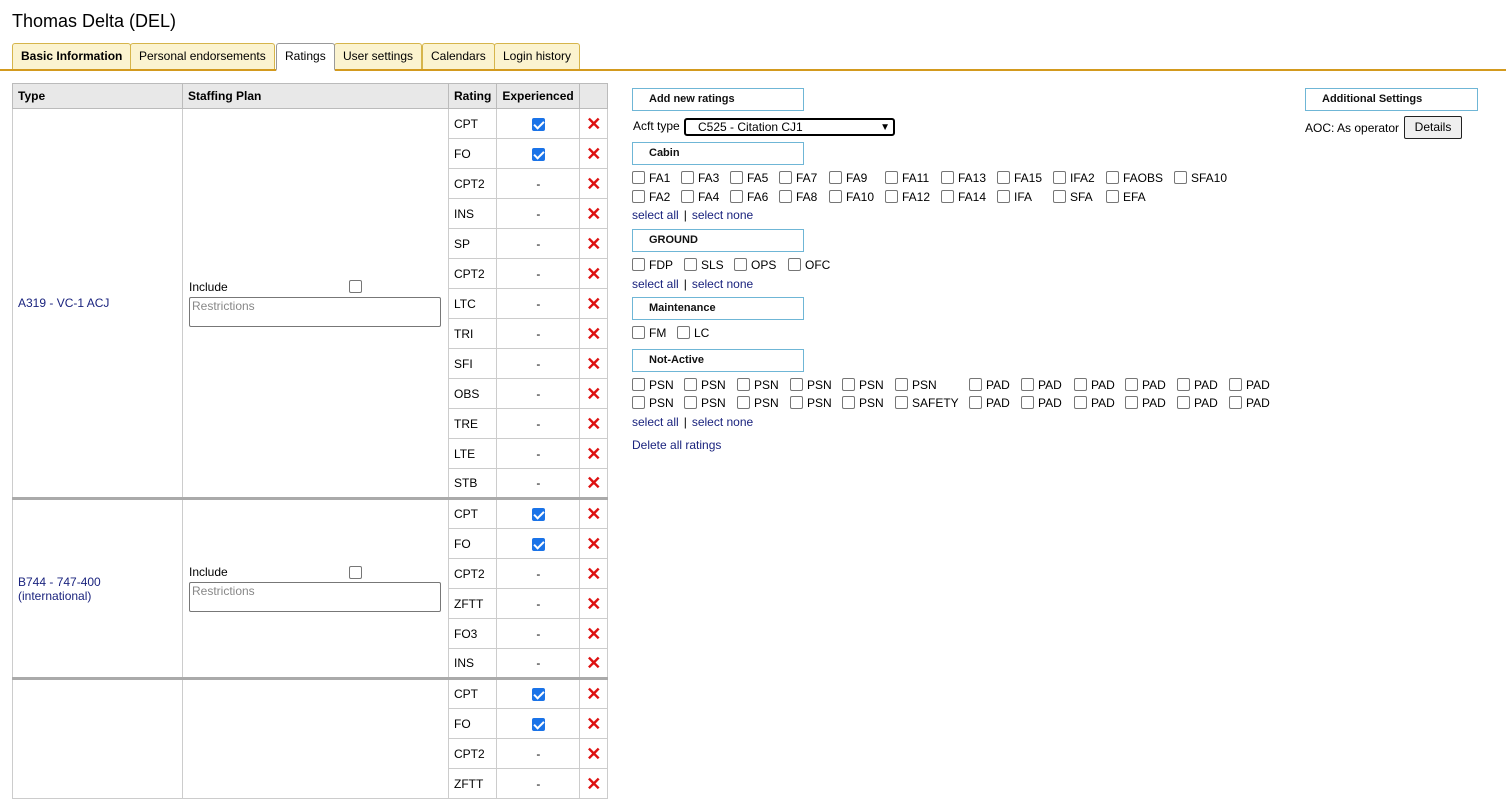 This screenshot has height=799, width=1506. Describe the element at coordinates (809, 265) in the screenshot. I see `rating-option: OFC` at that location.